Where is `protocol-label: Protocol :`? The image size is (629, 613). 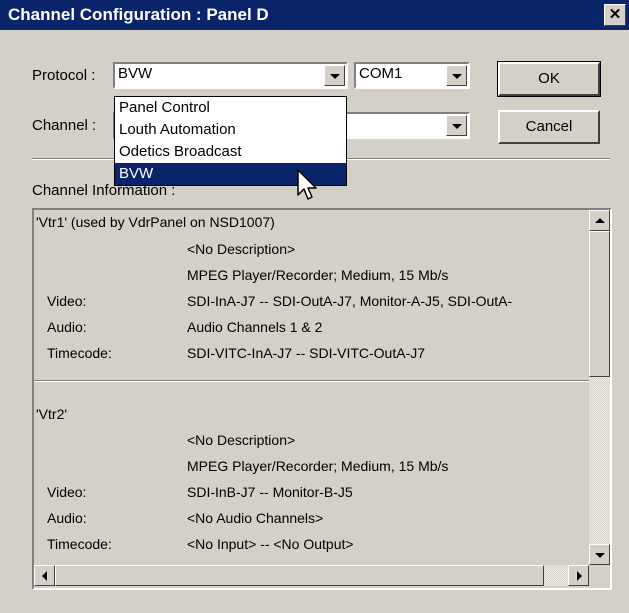
protocol-label: Protocol : is located at coordinates (64, 75).